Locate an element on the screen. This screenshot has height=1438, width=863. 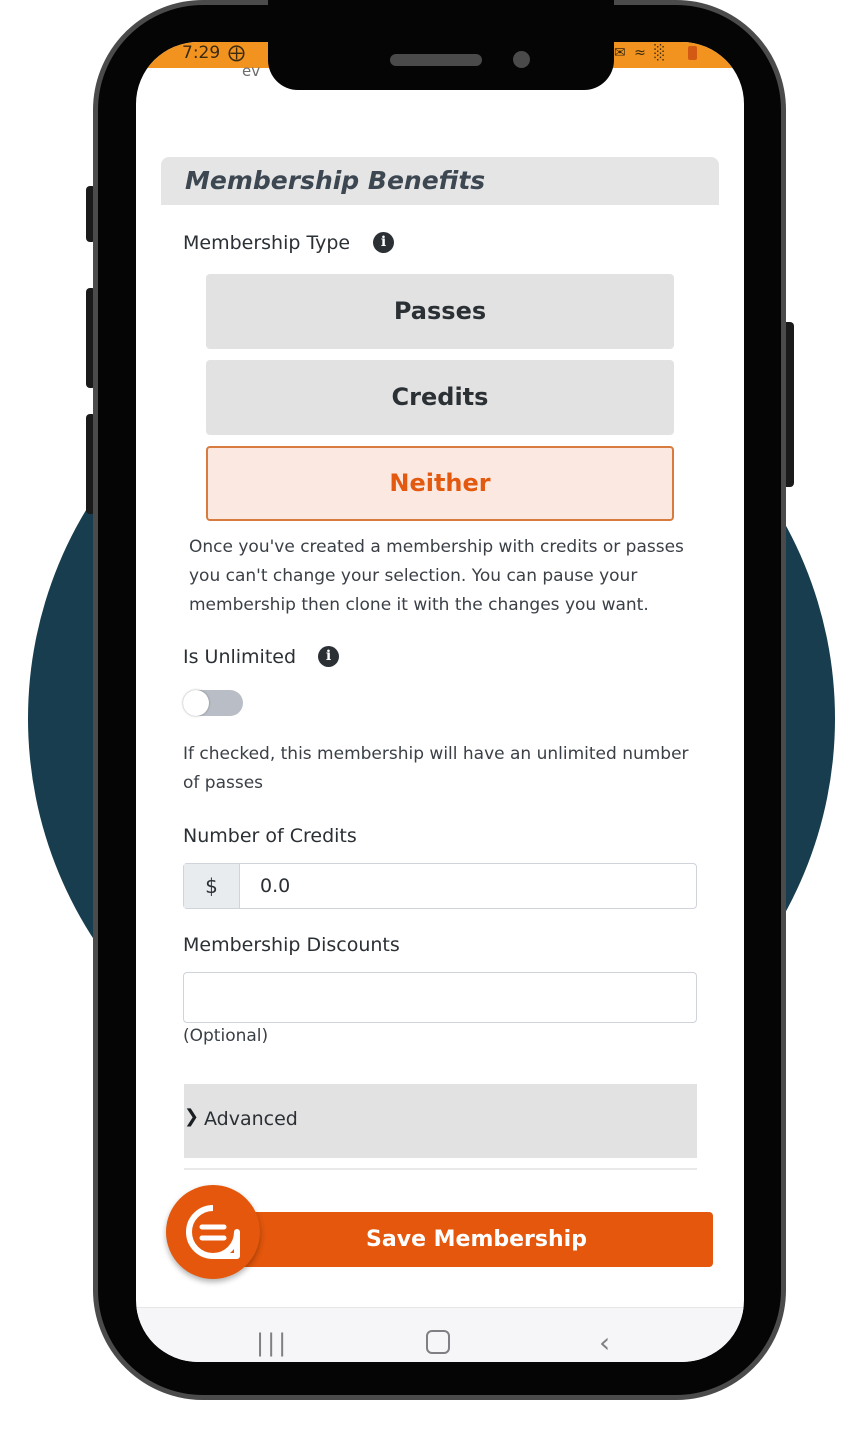
scrolled-text-fragment: ev is located at coordinates (251, 71).